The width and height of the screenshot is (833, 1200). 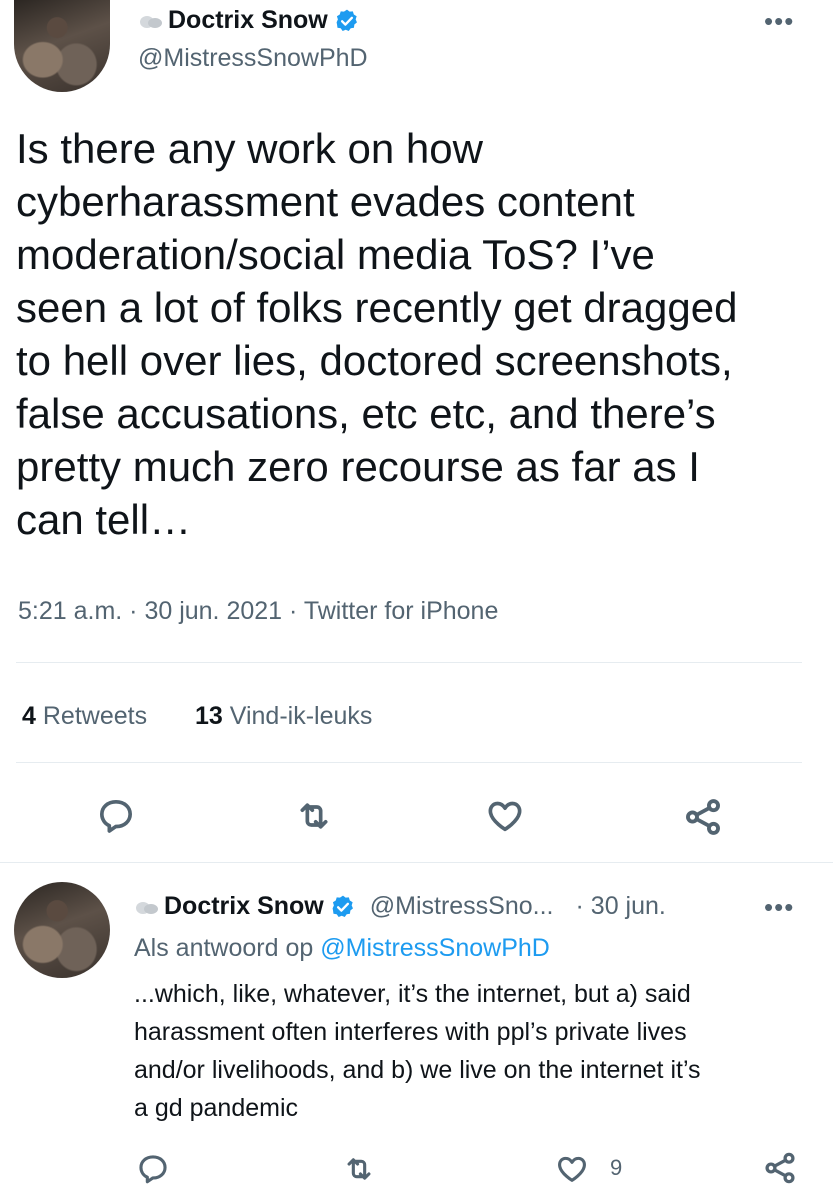 I want to click on tweet-text-line: Is there any work on how, so click(x=249, y=148).